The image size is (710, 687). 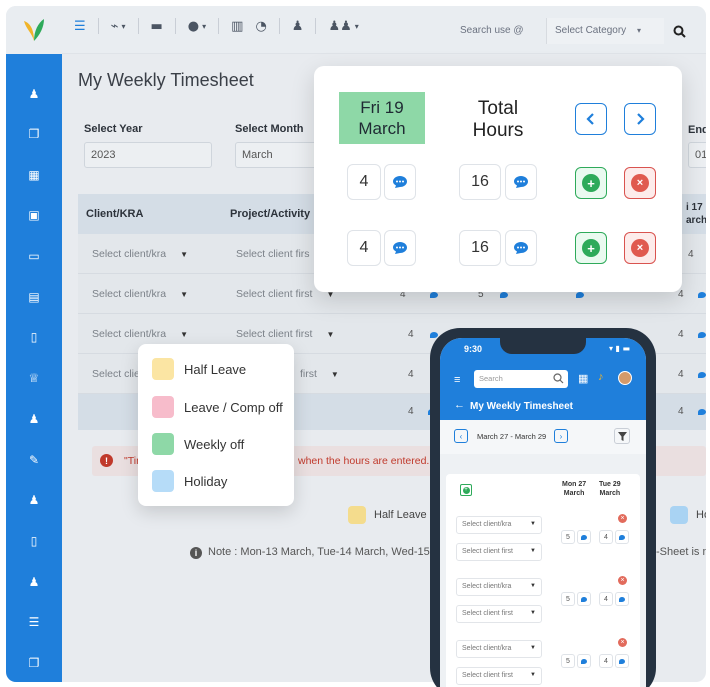 What do you see at coordinates (34, 582) in the screenshot?
I see `sidebar-user-settings-icon: ♟` at bounding box center [34, 582].